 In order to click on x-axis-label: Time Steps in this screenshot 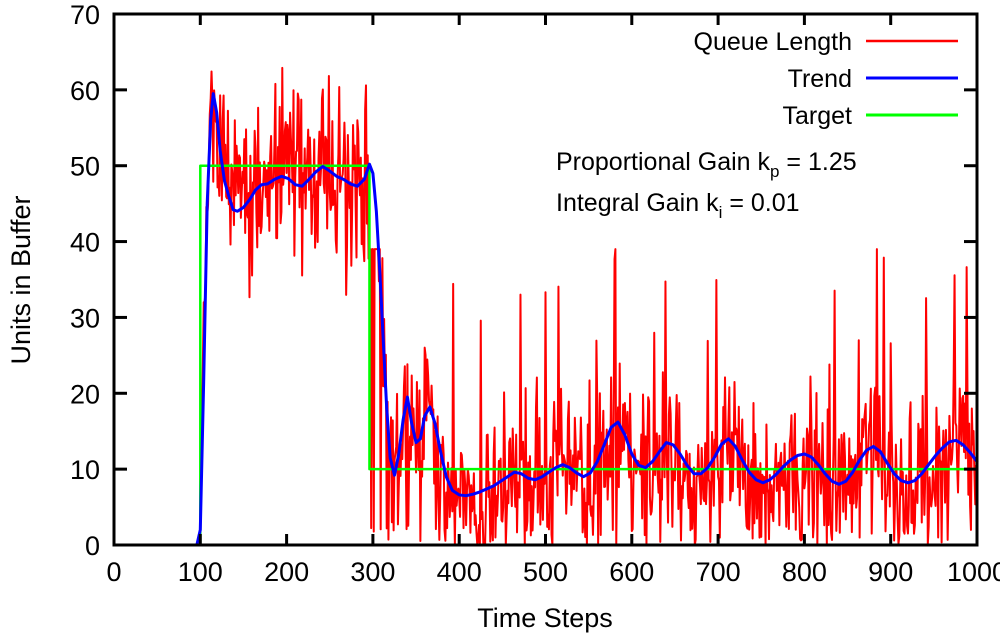, I will do `click(545, 618)`.